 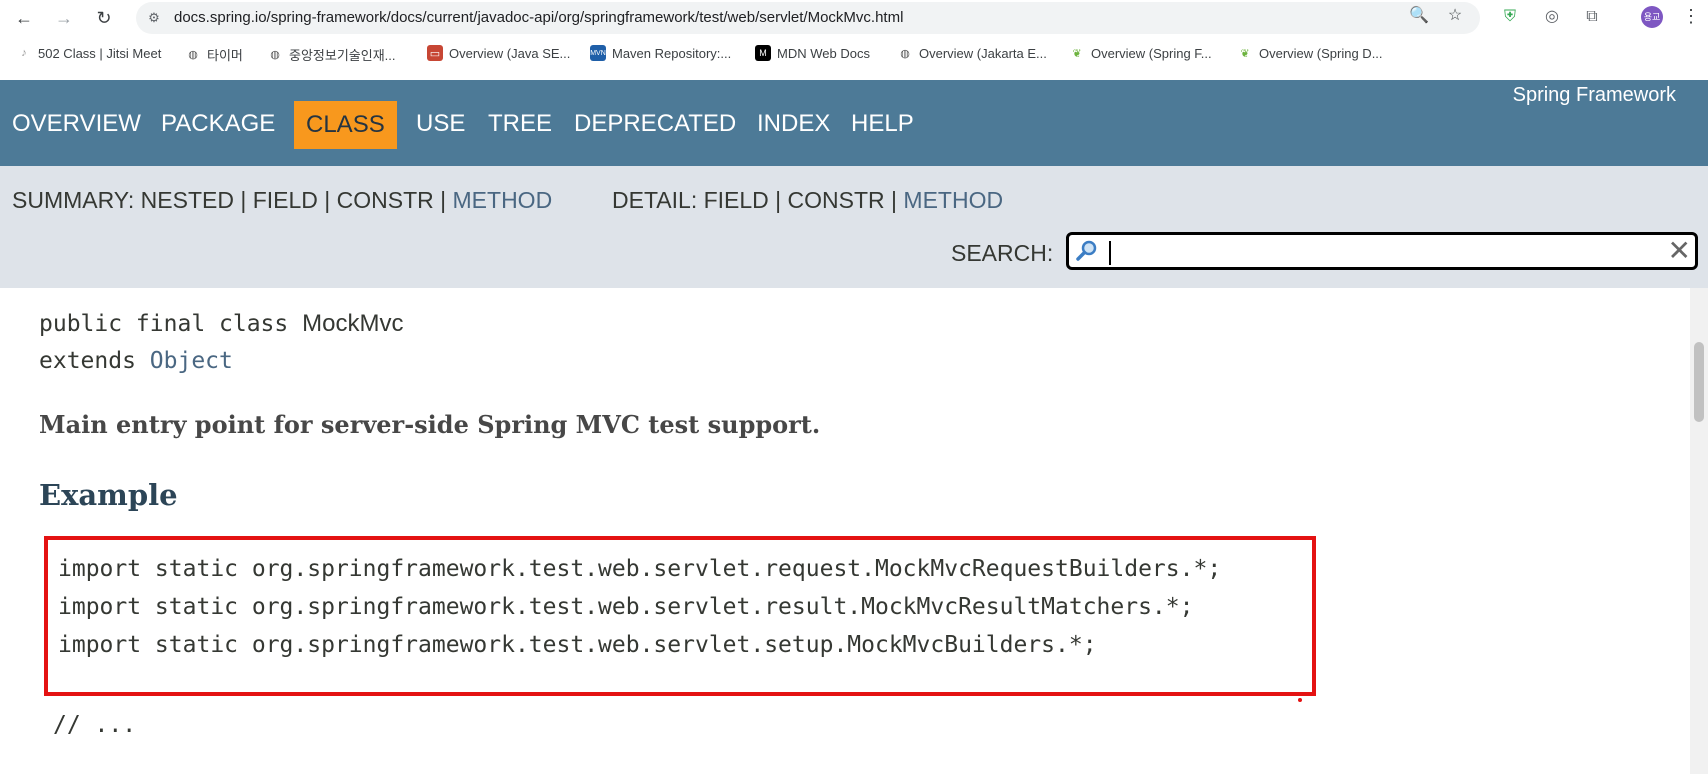 What do you see at coordinates (435, 53) in the screenshot?
I see `oracle-icon: ▭` at bounding box center [435, 53].